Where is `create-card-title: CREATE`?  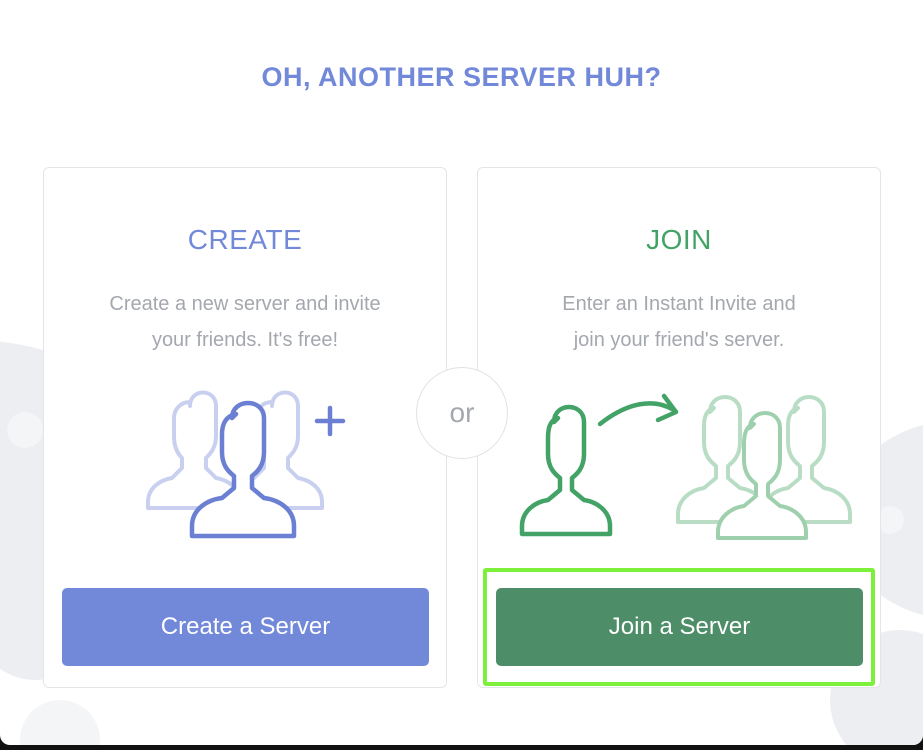
create-card-title: CREATE is located at coordinates (245, 239).